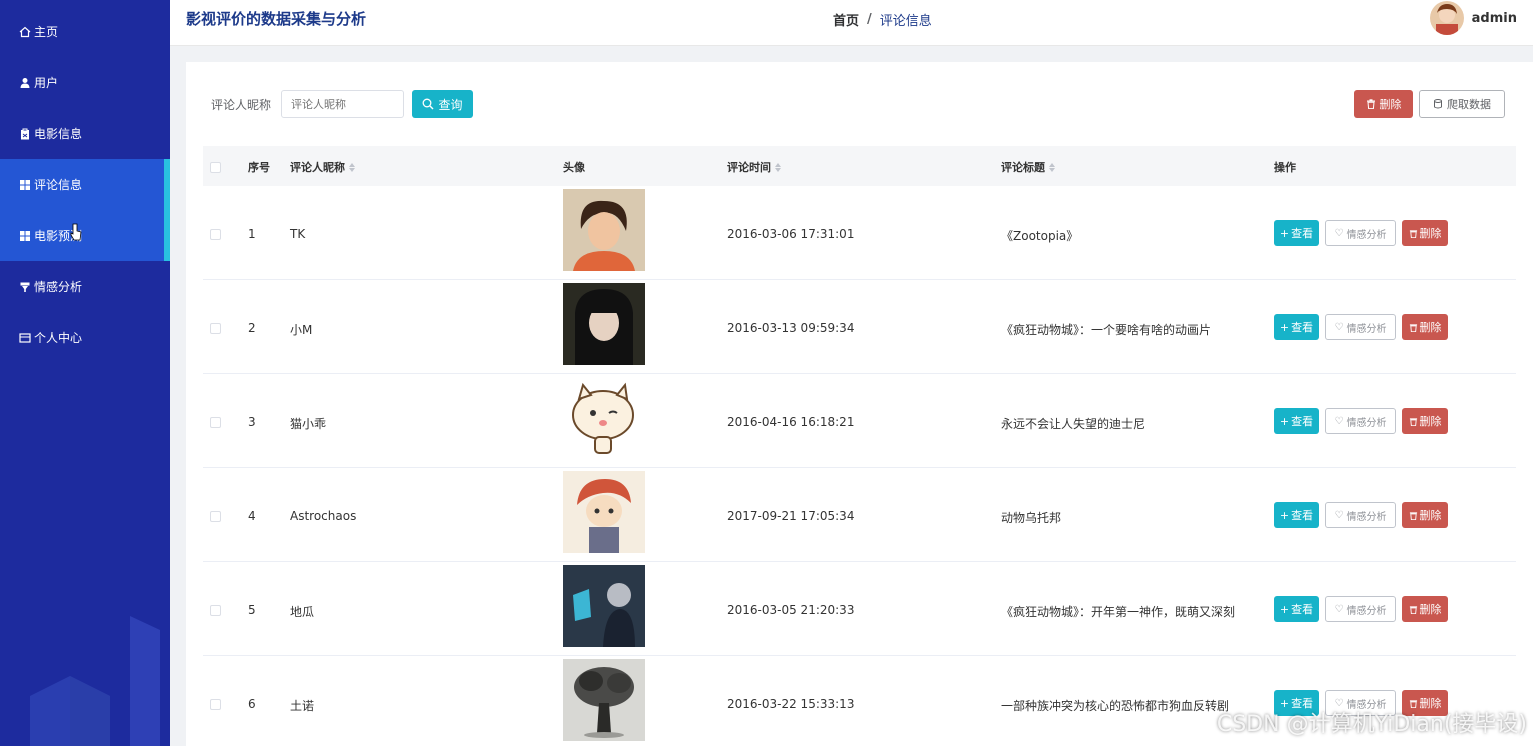 This screenshot has width=1533, height=746. Describe the element at coordinates (58, 287) in the screenshot. I see `sidebar-item-label: 情感分析` at that location.